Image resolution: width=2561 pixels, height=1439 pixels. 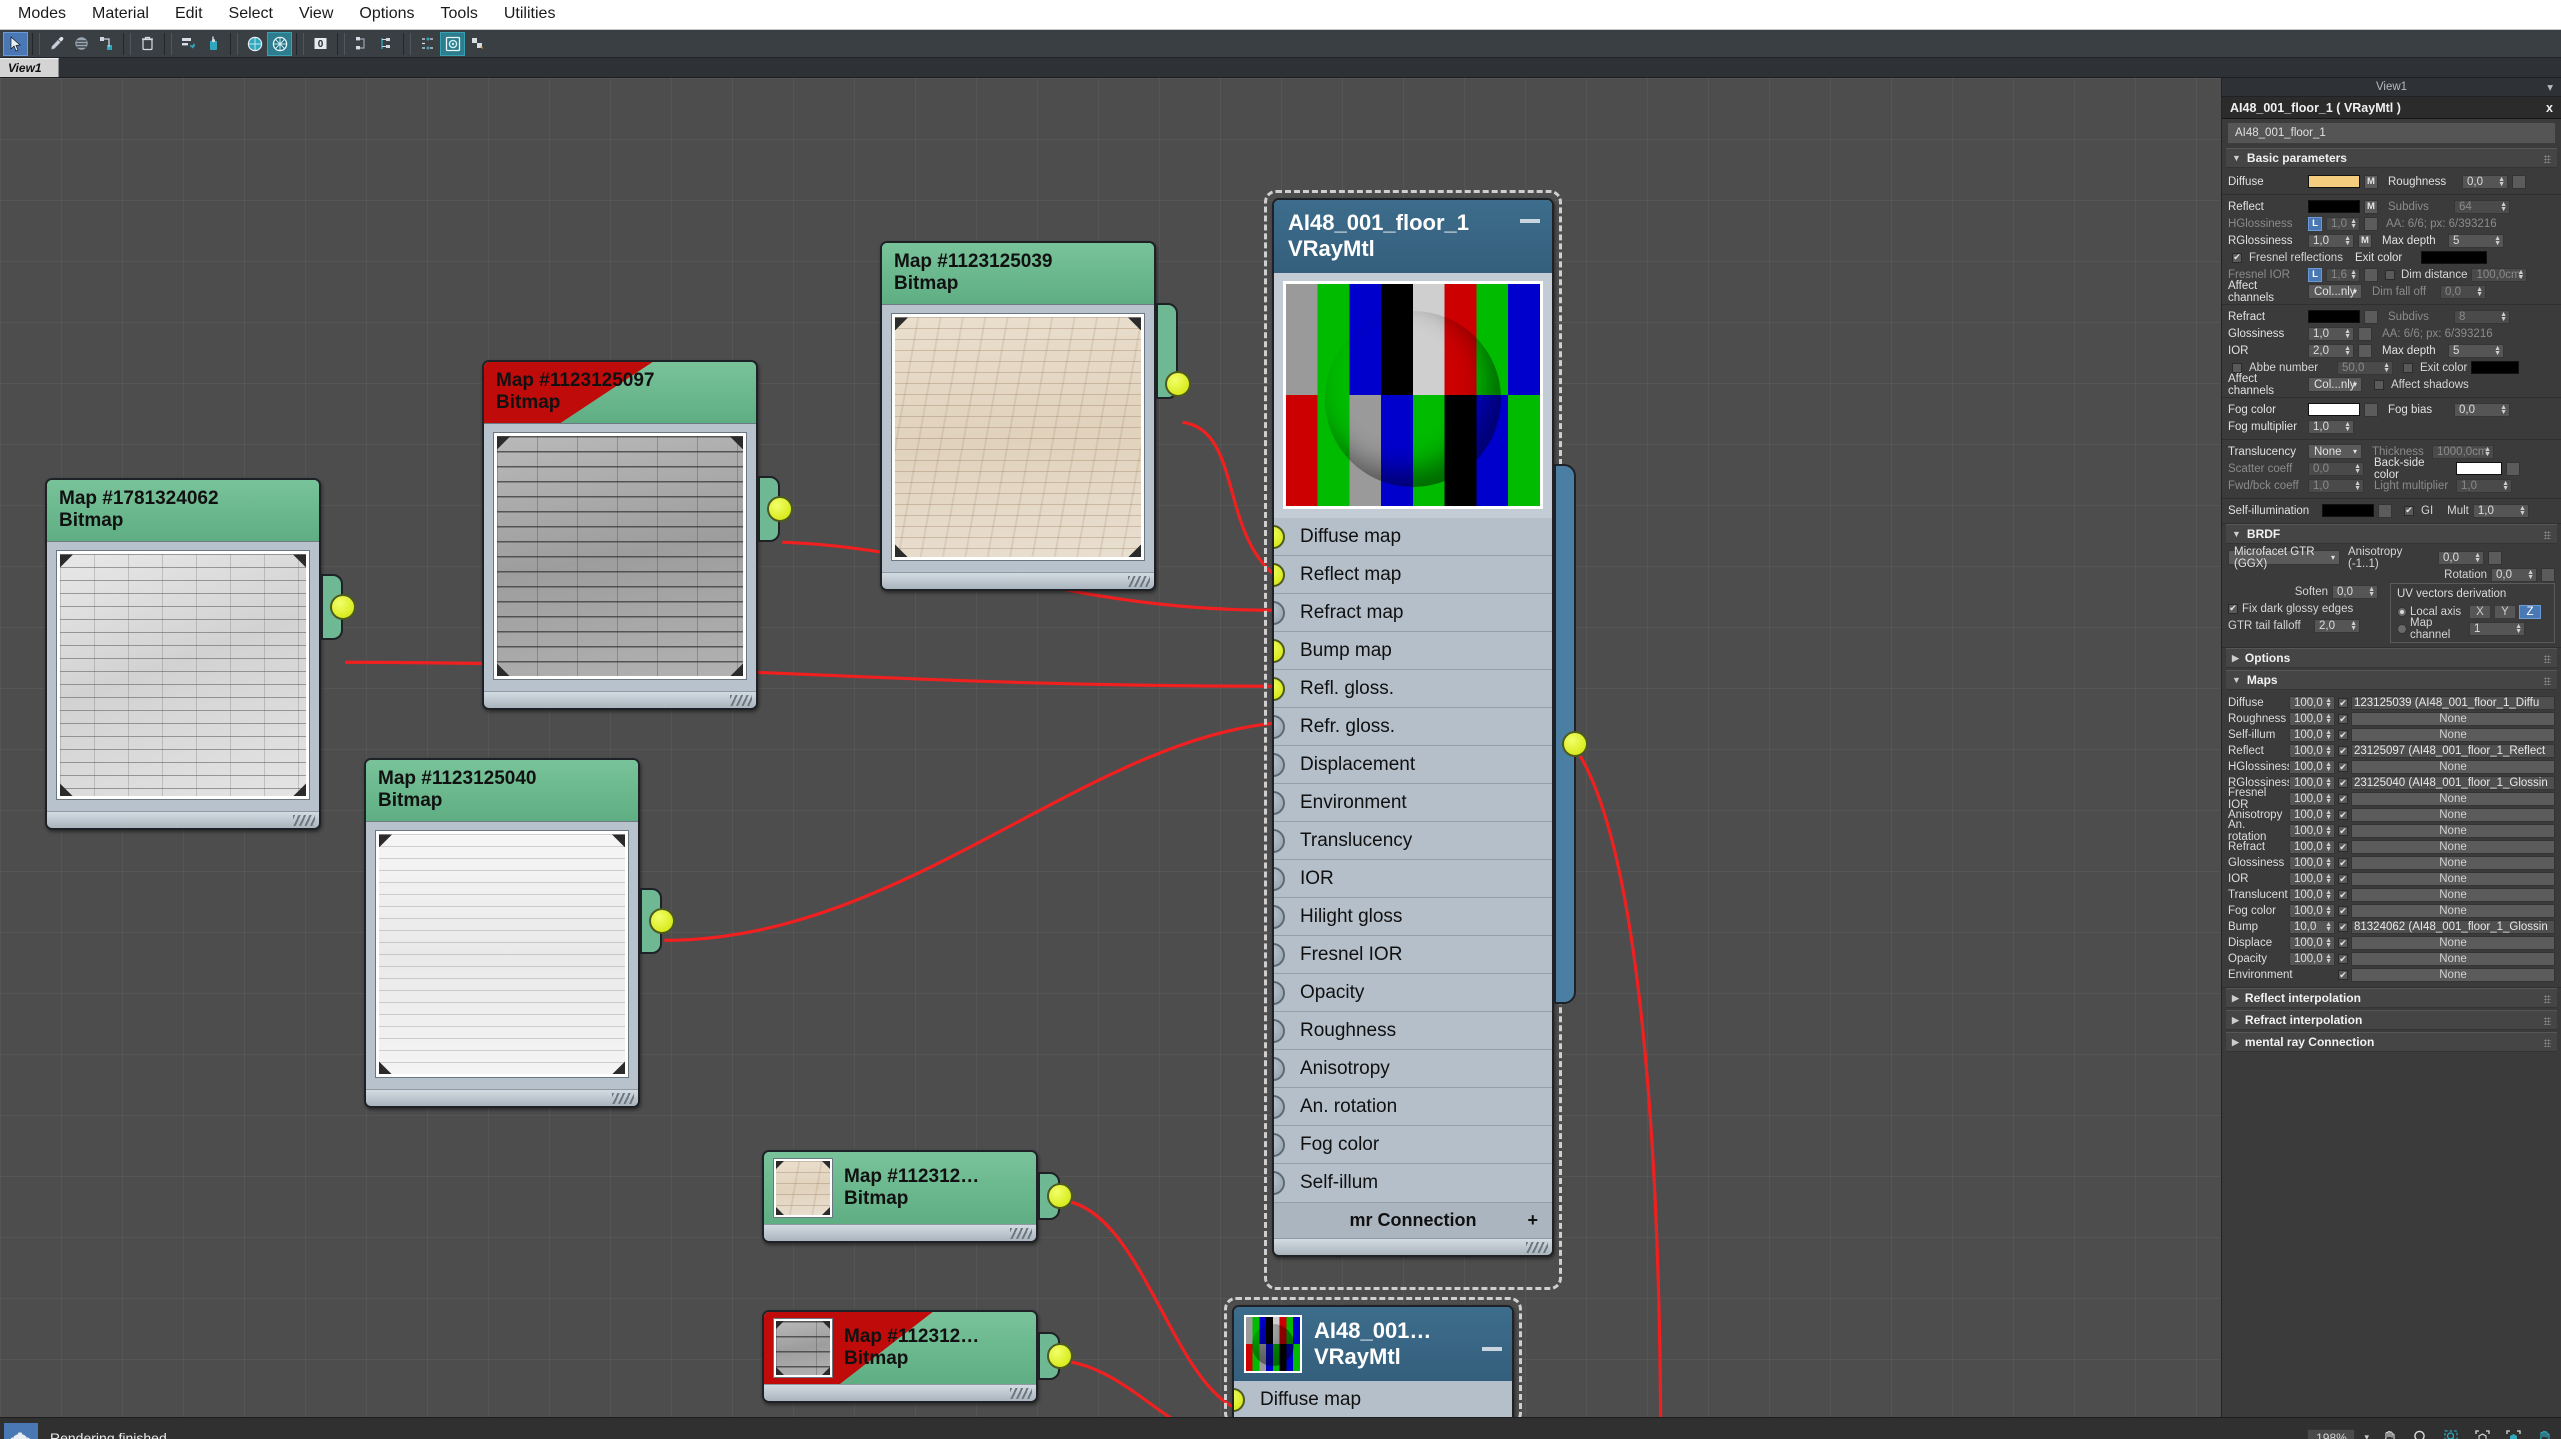 I want to click on axis-z-button: Z, so click(x=2530, y=611).